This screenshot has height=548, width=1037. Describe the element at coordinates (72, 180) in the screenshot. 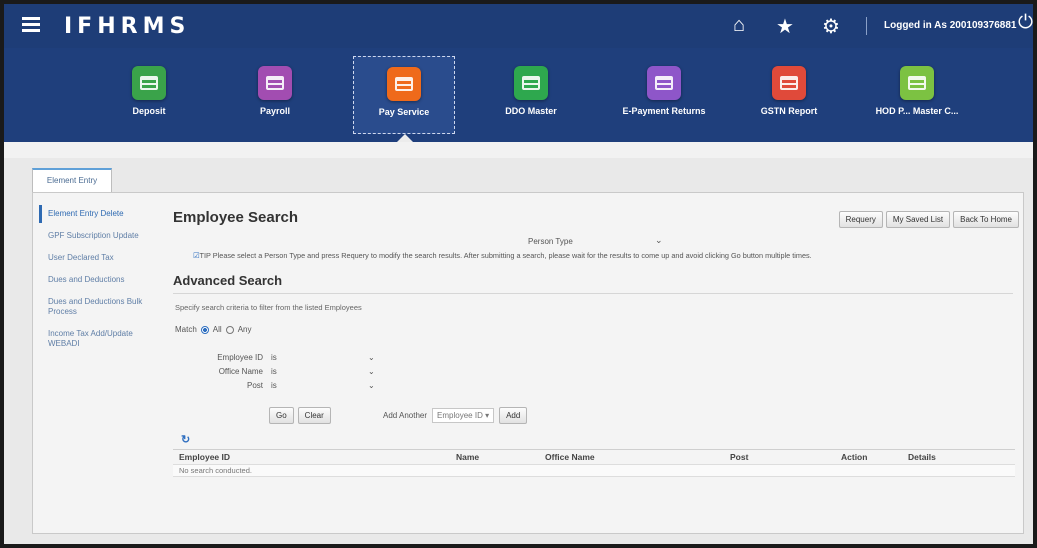

I see `tab-element-entry: Element Entry` at that location.